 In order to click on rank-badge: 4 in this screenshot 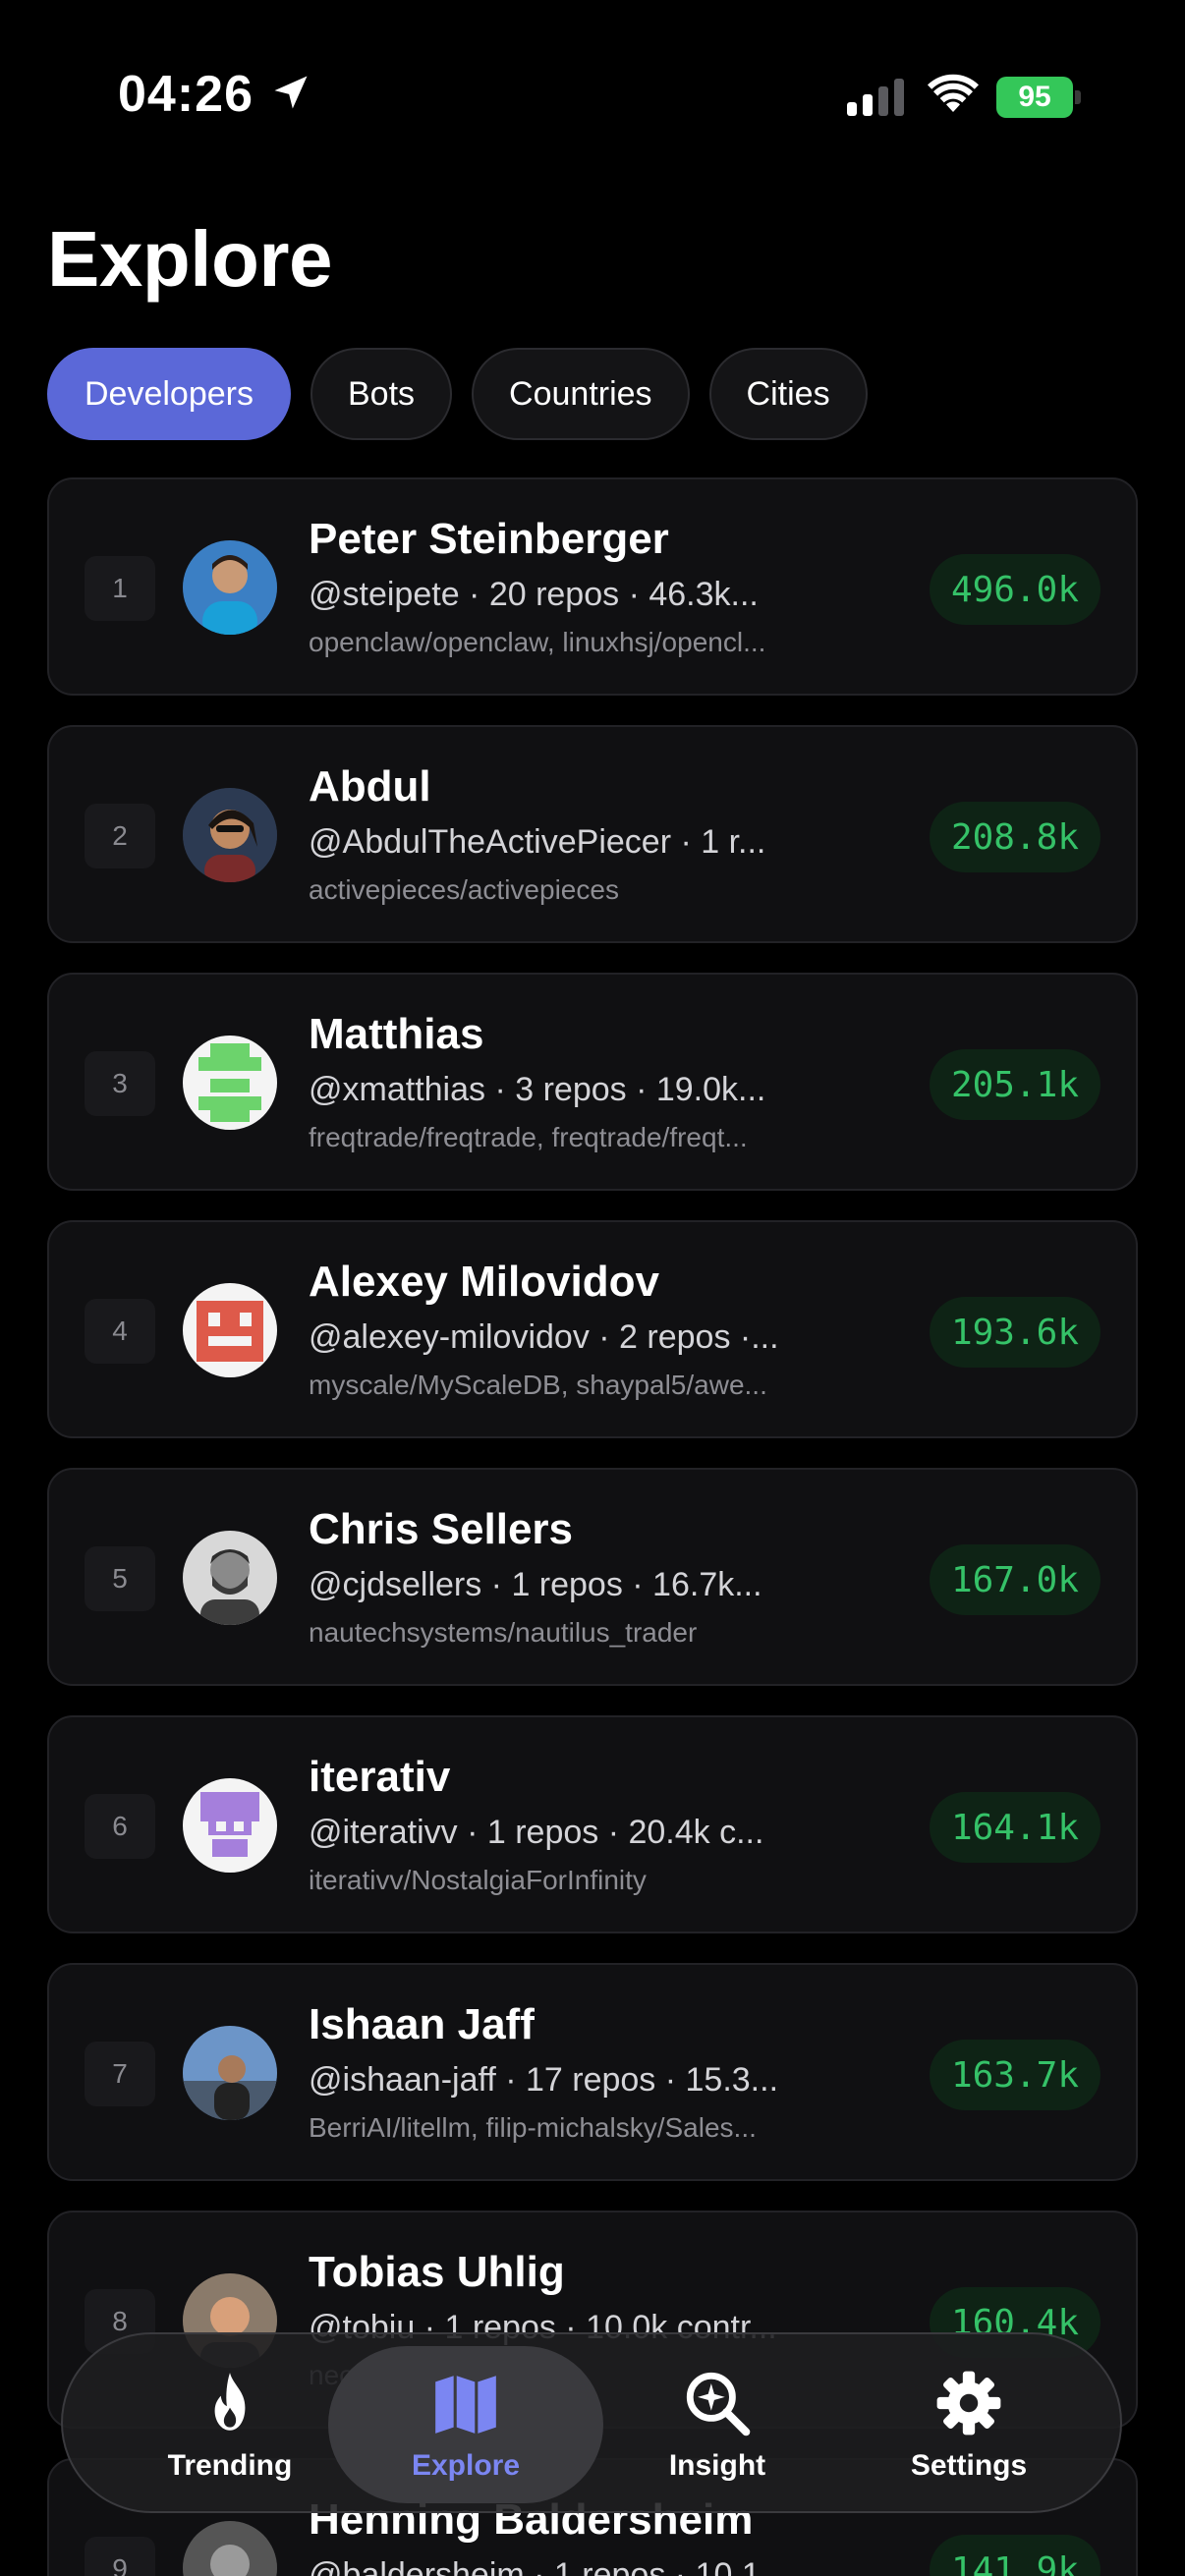, I will do `click(120, 1331)`.